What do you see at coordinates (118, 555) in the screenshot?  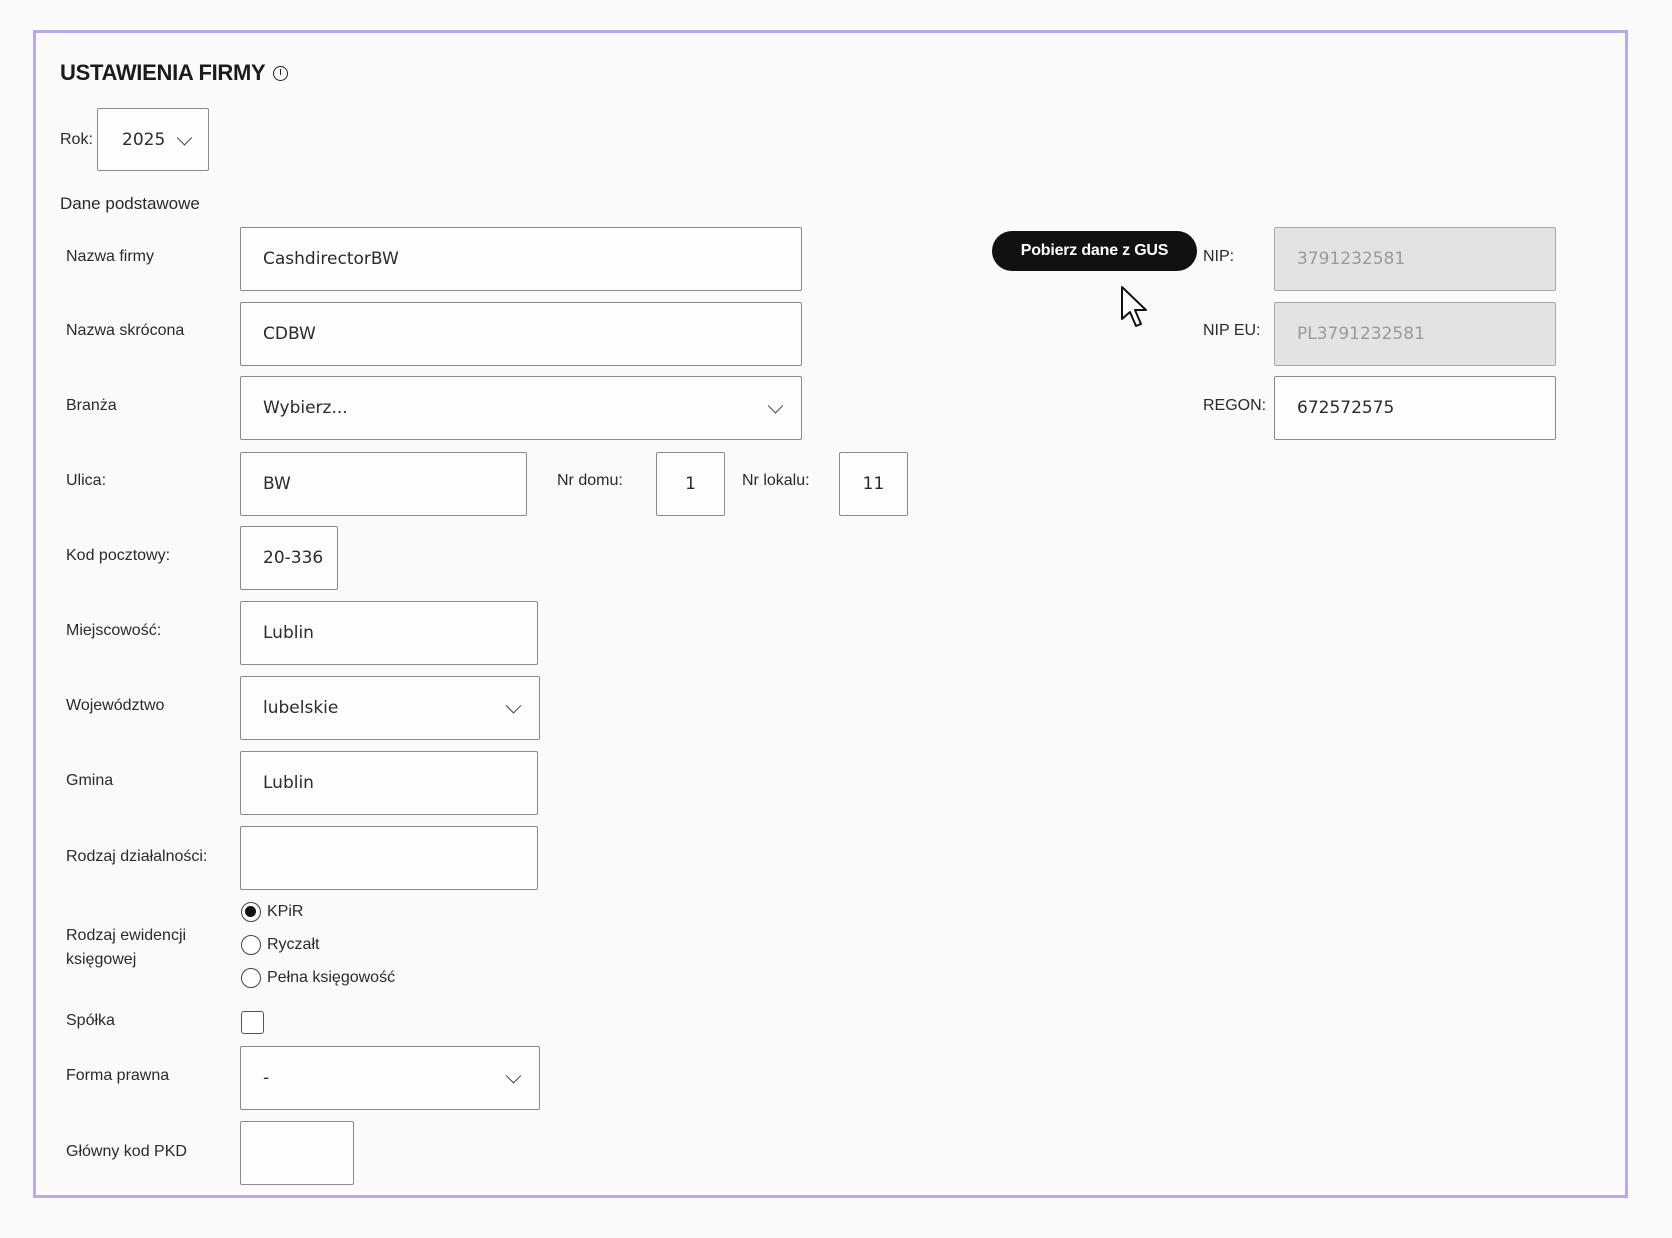 I see `postal-code-label: Kod pocztowy:` at bounding box center [118, 555].